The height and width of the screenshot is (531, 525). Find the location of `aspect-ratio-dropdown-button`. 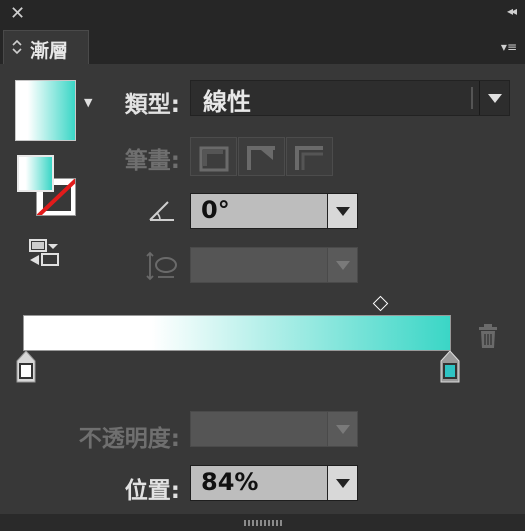

aspect-ratio-dropdown-button is located at coordinates (342, 265).